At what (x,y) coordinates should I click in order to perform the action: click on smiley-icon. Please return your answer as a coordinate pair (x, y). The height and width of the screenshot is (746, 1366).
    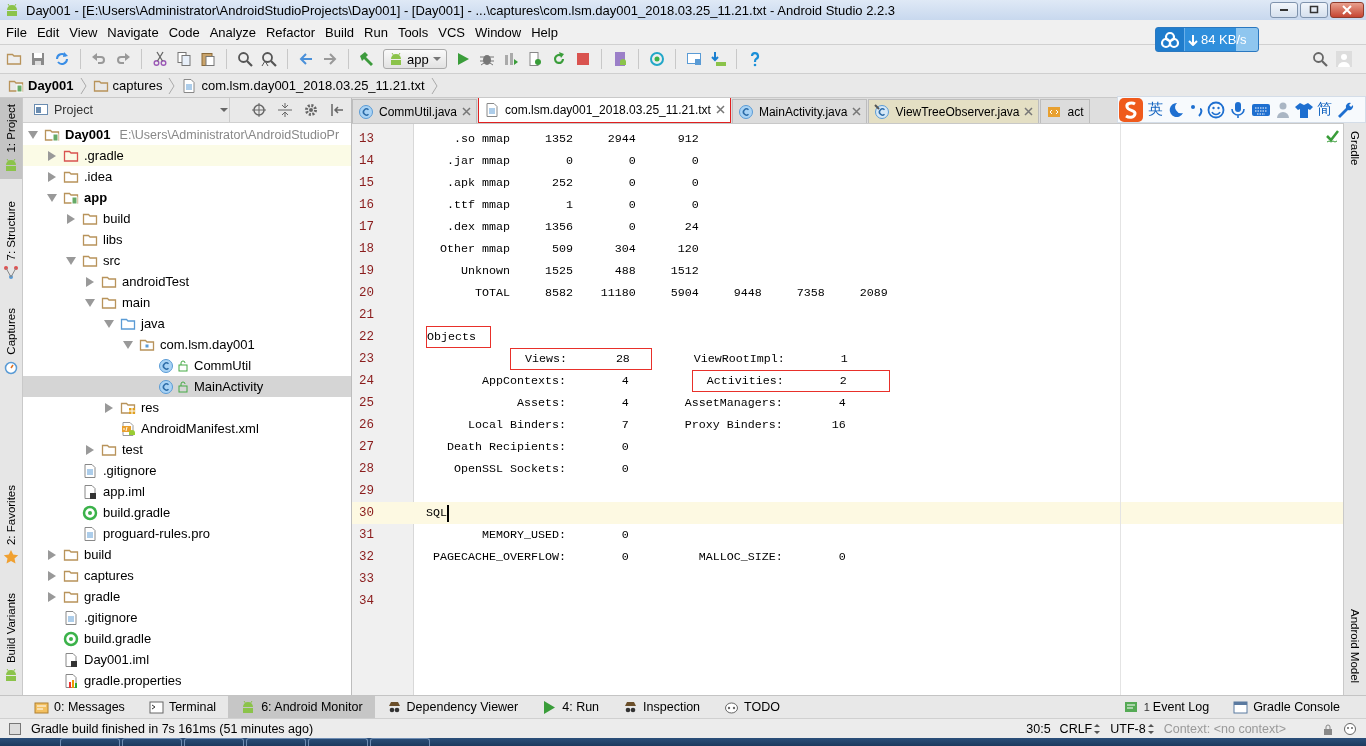
    Looking at the image, I should click on (1216, 109).